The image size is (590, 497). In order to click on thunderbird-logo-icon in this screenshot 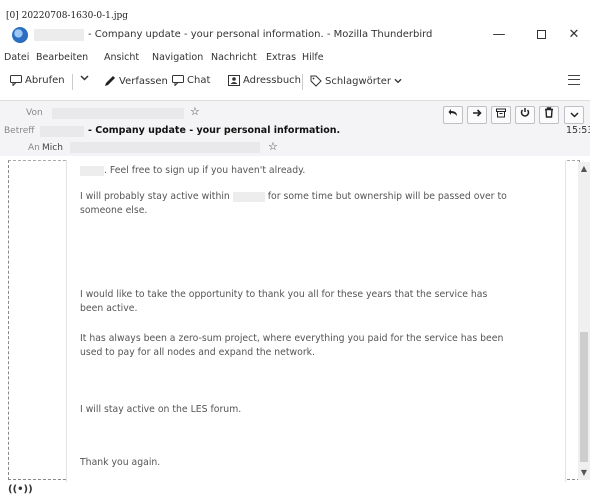, I will do `click(20, 35)`.